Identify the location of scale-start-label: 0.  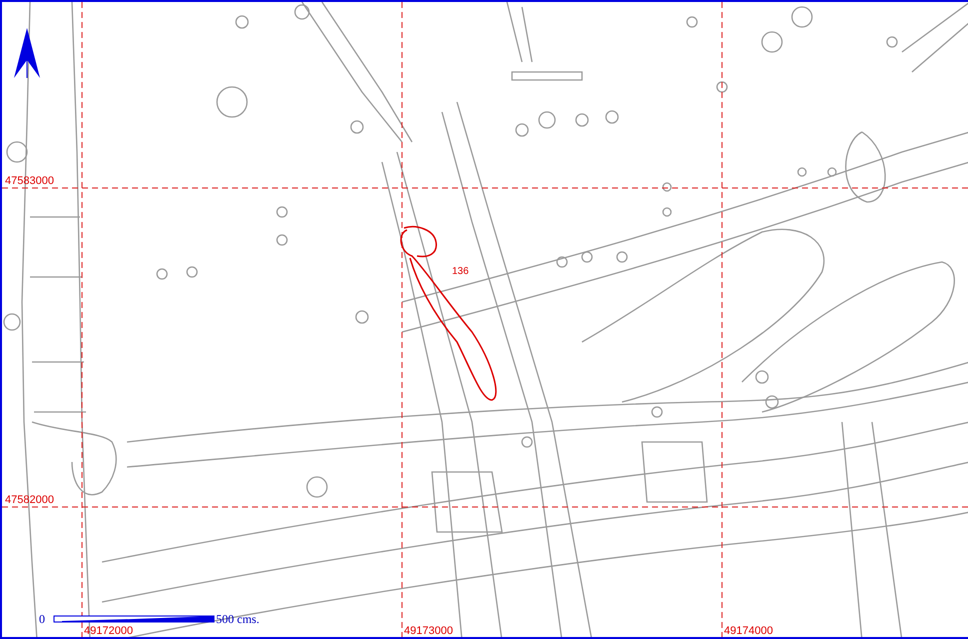
(42, 619).